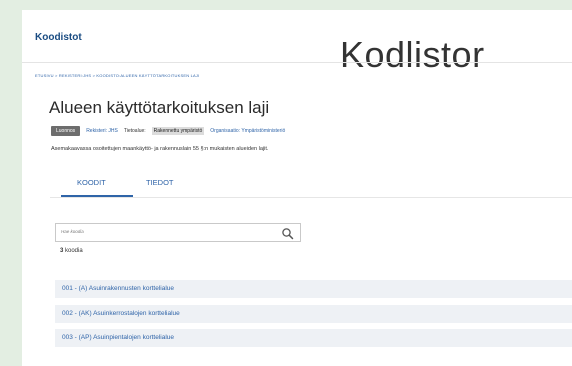 This screenshot has width=572, height=366. I want to click on result-count: 3 koodia, so click(71, 251).